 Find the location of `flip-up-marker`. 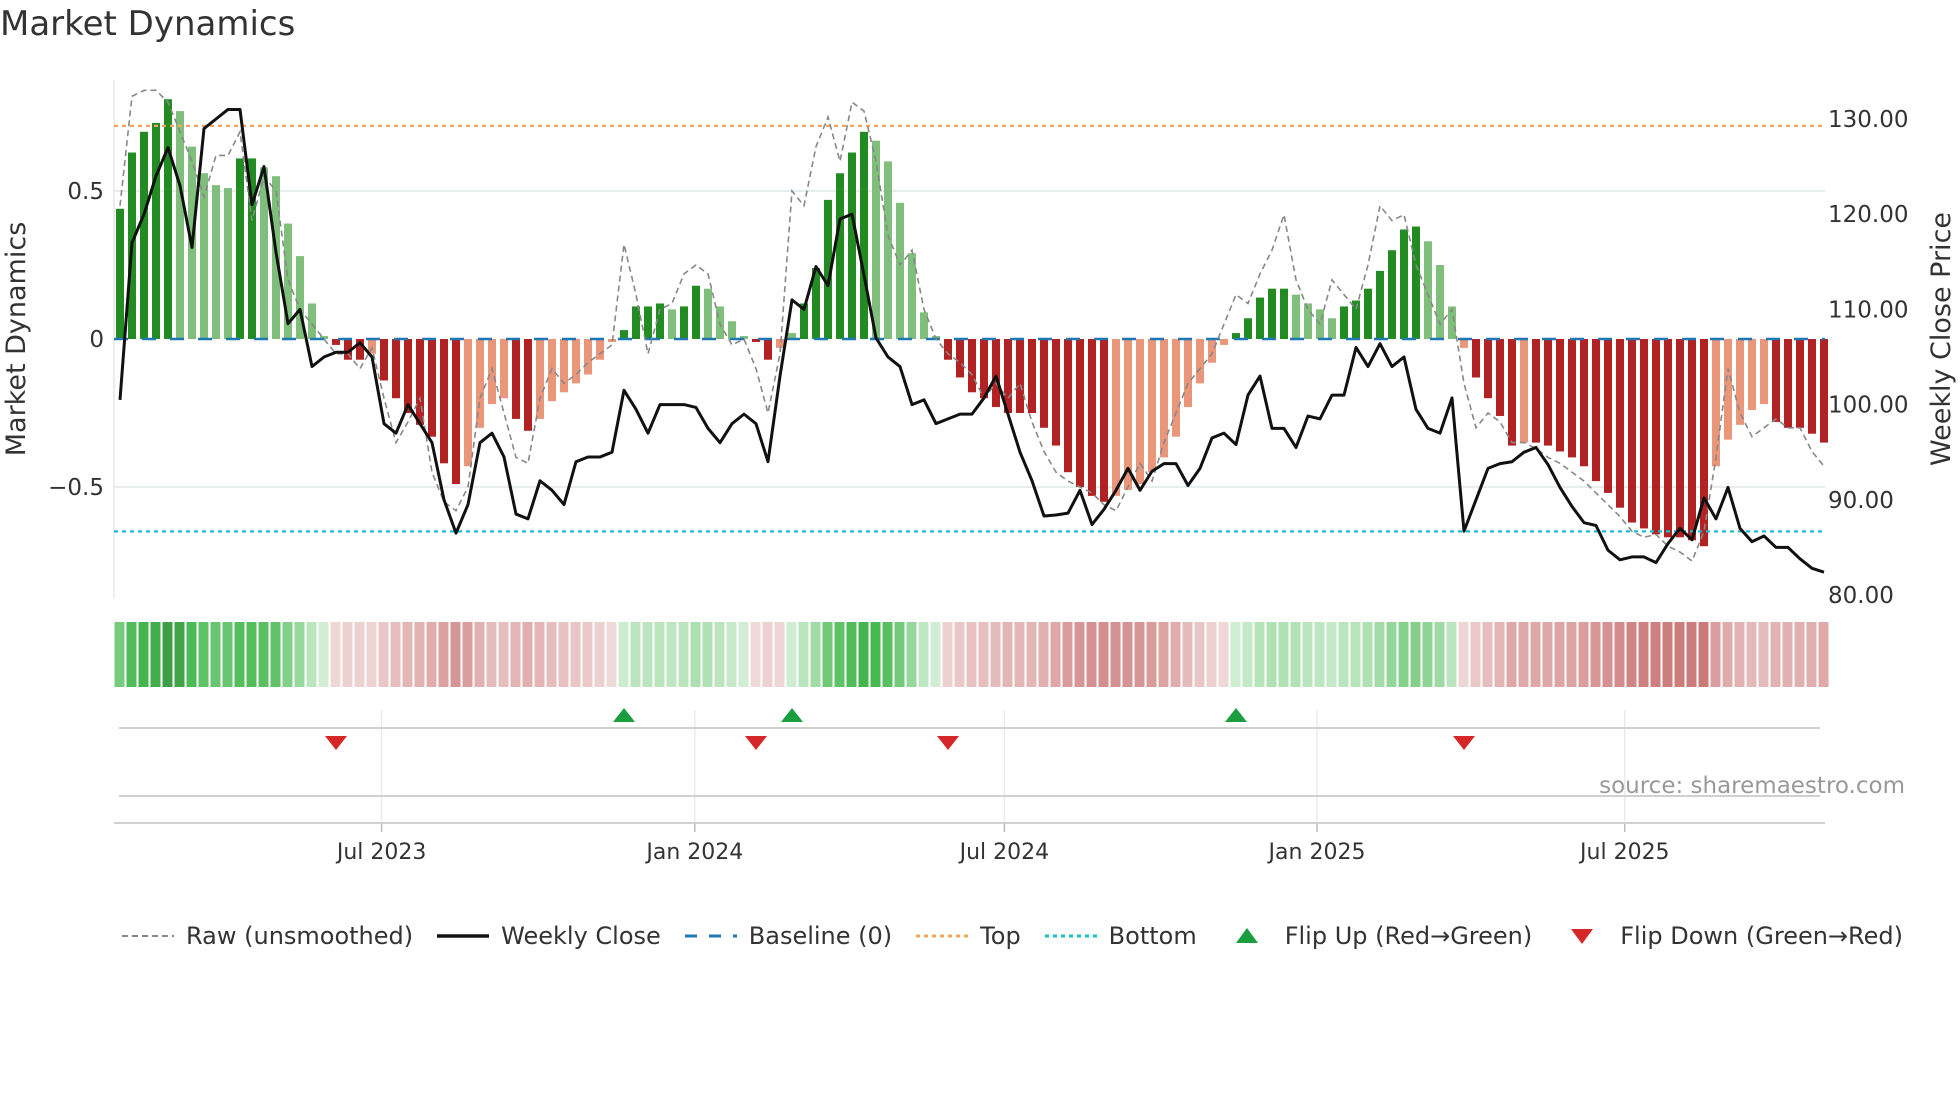

flip-up-marker is located at coordinates (792, 715).